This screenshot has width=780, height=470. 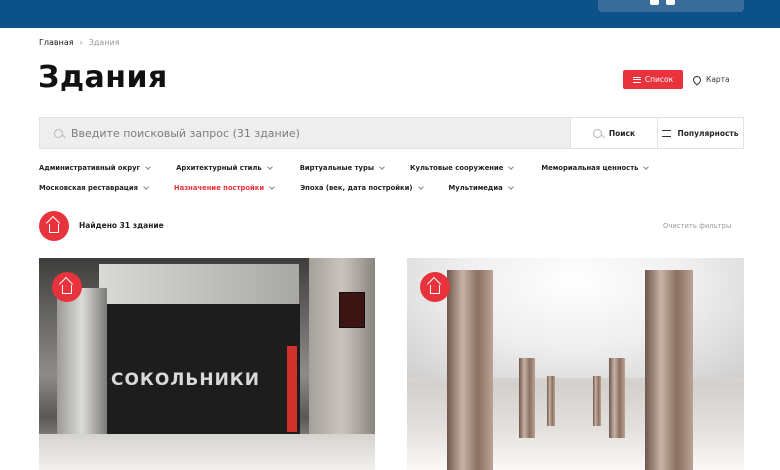 I want to click on filter-building-purpose: Назначение постройки, so click(x=224, y=187).